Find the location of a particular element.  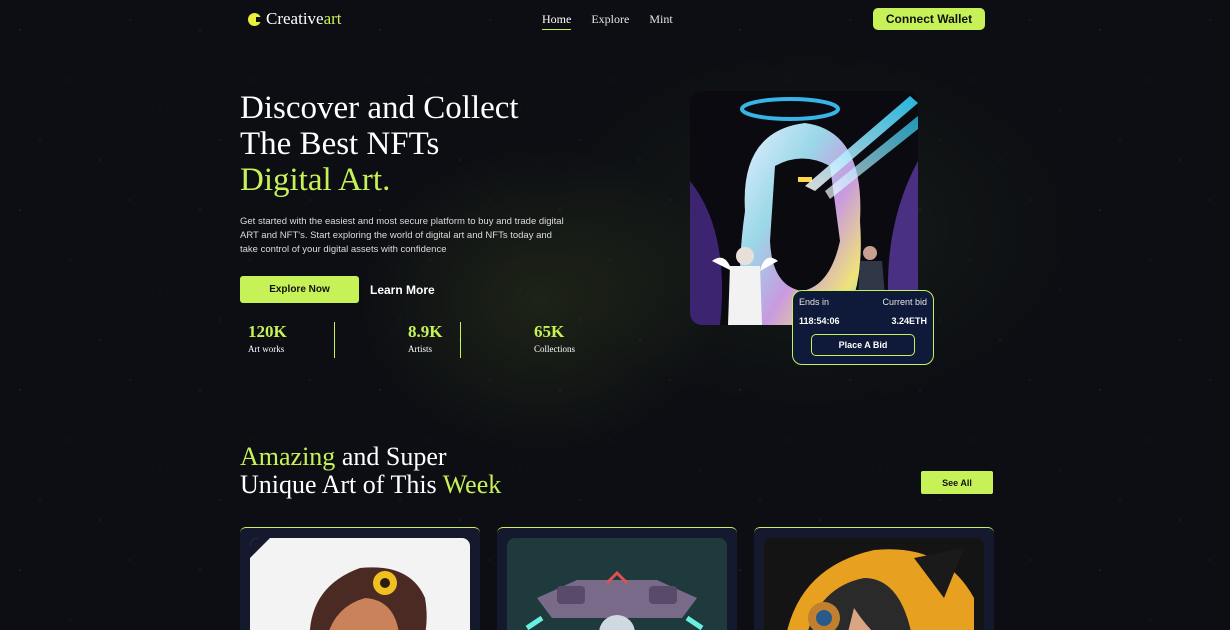

nav-links: Home Explore Mint is located at coordinates (607, 21).